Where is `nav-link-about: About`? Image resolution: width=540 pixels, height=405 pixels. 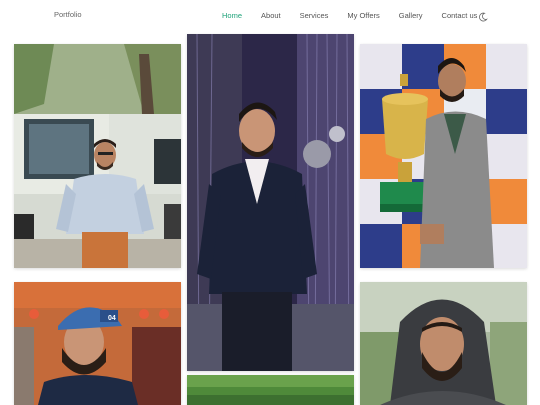
nav-link-about: About is located at coordinates (271, 15).